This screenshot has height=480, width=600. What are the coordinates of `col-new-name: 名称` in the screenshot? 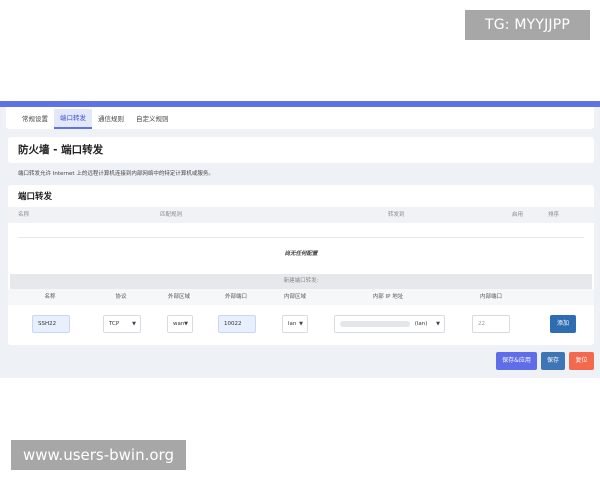 It's located at (50, 297).